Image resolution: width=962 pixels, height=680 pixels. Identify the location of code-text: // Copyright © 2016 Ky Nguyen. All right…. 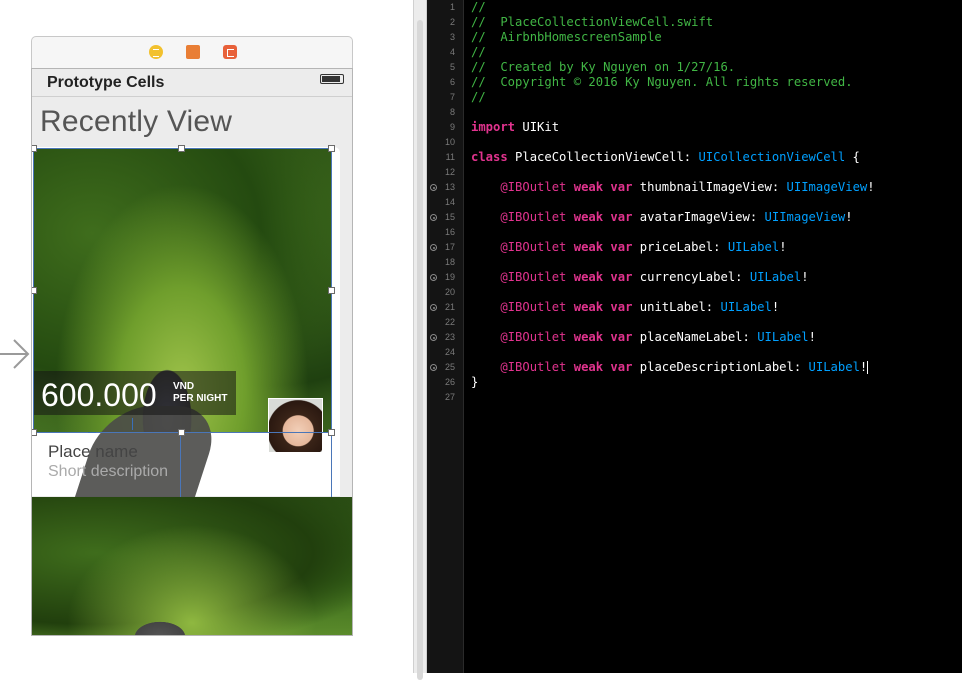
(662, 82).